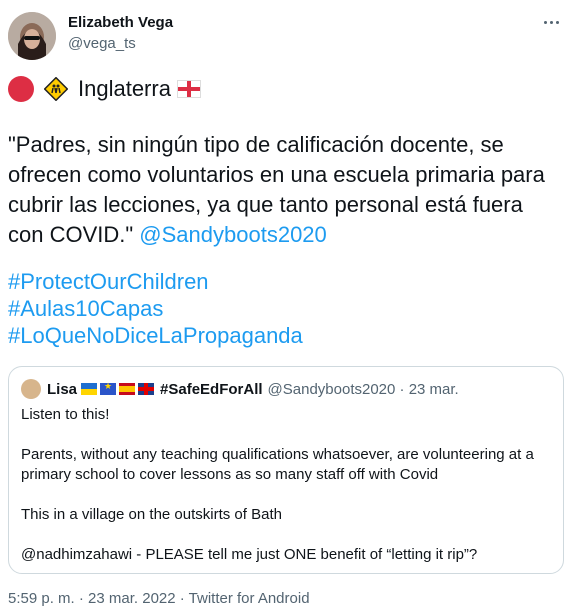 Image resolution: width=571 pixels, height=616 pixels. What do you see at coordinates (31, 389) in the screenshot?
I see `quoted-avatar` at bounding box center [31, 389].